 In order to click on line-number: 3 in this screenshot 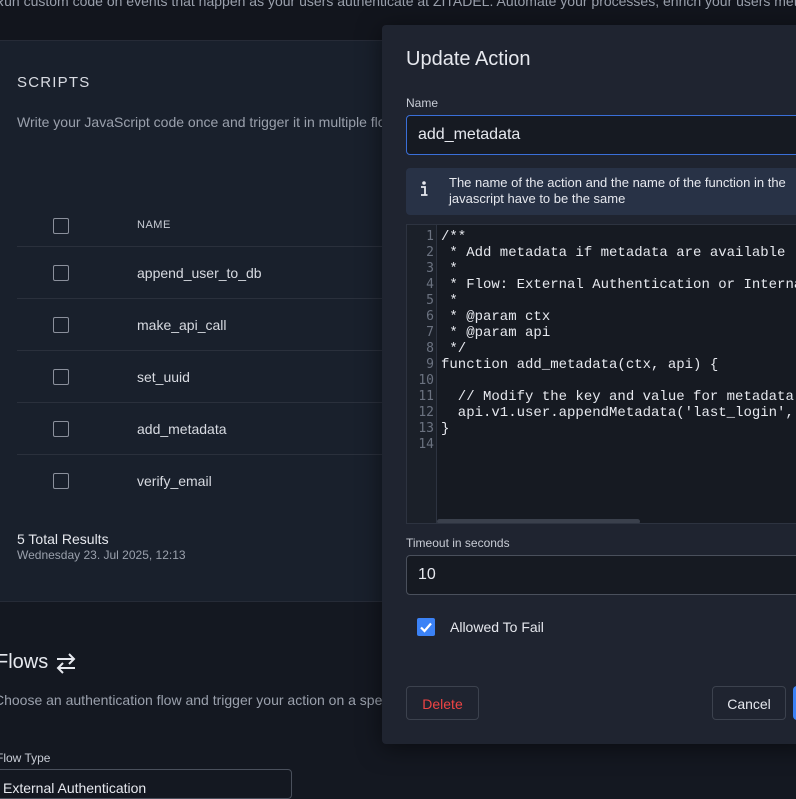, I will do `click(430, 268)`.